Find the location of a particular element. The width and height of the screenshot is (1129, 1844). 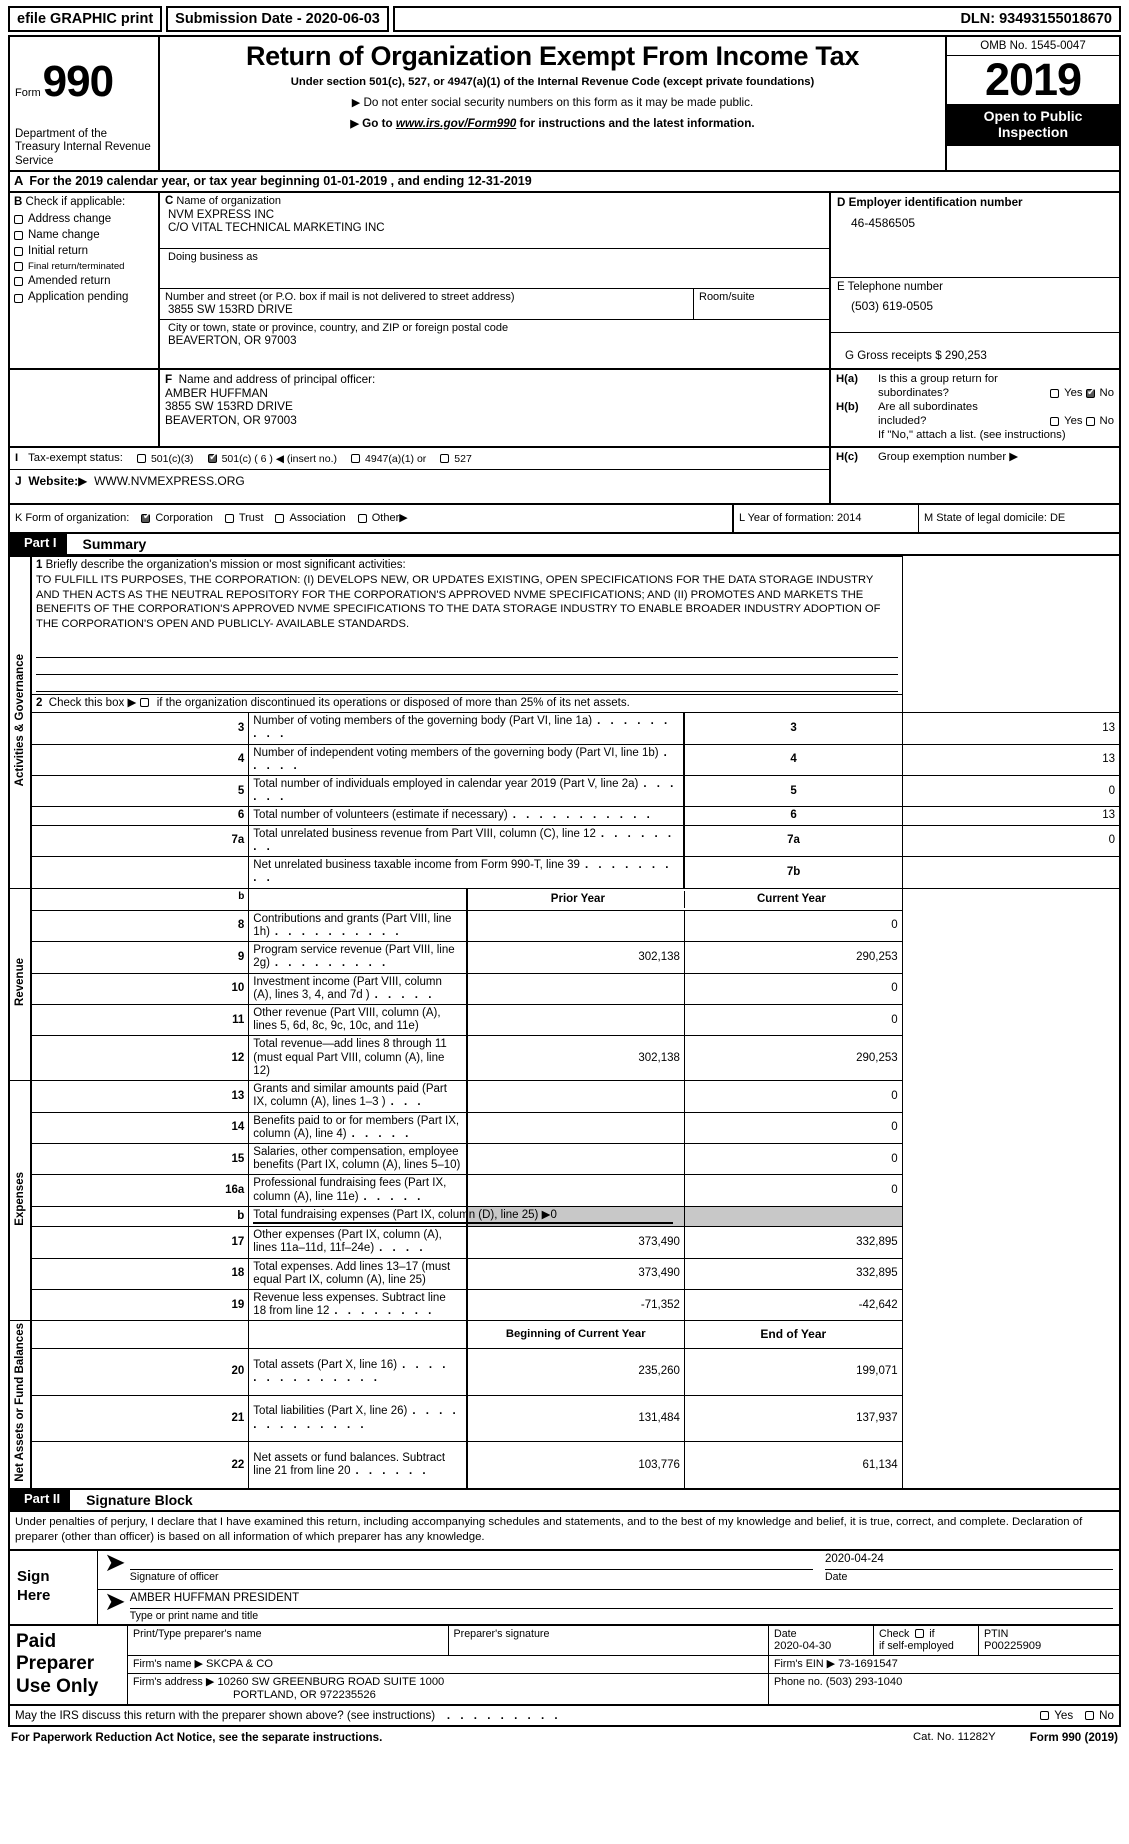

leader-dots: . . . is located at coordinates (407, 1102).